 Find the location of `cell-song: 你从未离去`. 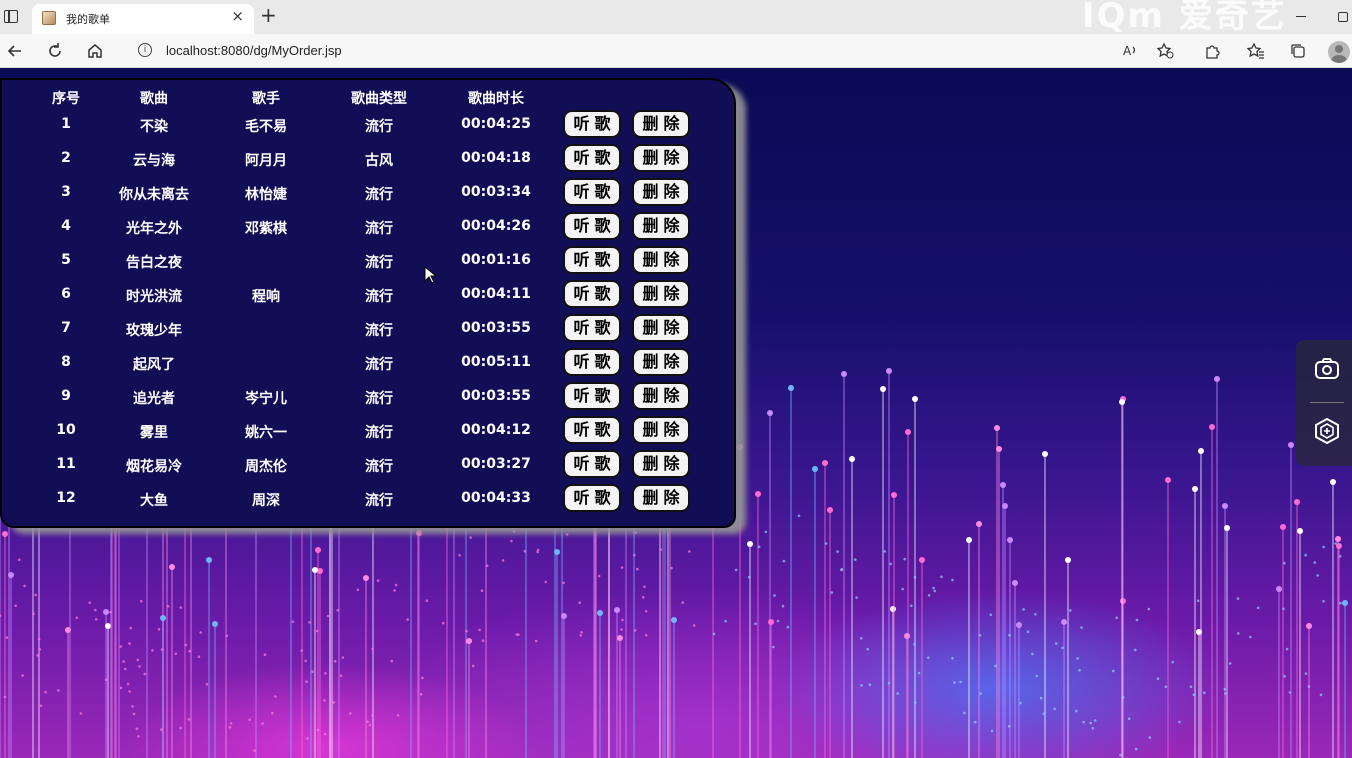

cell-song: 你从未离去 is located at coordinates (154, 195).